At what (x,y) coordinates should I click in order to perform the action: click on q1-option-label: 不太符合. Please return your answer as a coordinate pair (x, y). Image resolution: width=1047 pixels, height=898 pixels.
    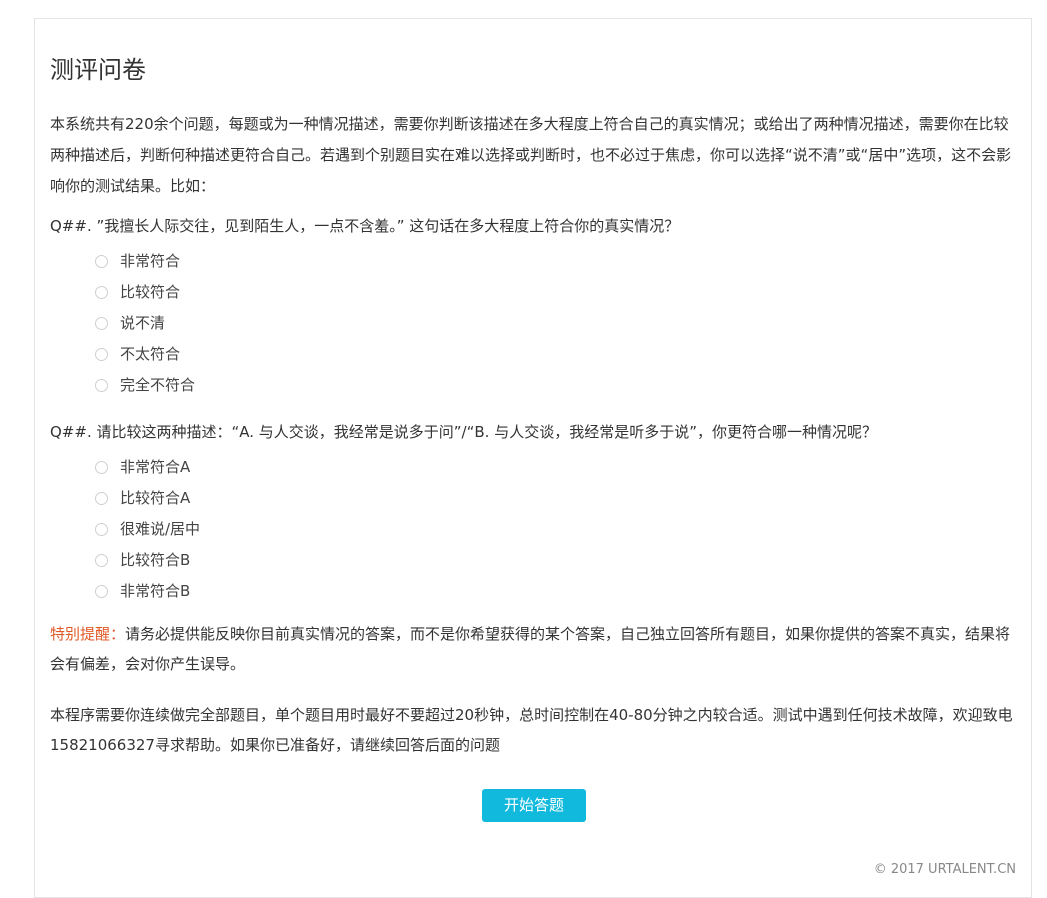
    Looking at the image, I should click on (150, 354).